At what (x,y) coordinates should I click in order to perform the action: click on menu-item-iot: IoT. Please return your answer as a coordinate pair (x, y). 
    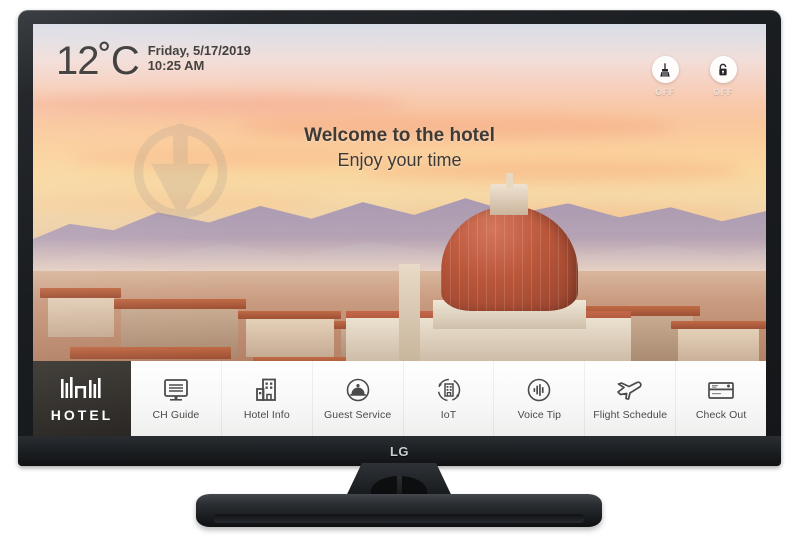
    Looking at the image, I should click on (449, 398).